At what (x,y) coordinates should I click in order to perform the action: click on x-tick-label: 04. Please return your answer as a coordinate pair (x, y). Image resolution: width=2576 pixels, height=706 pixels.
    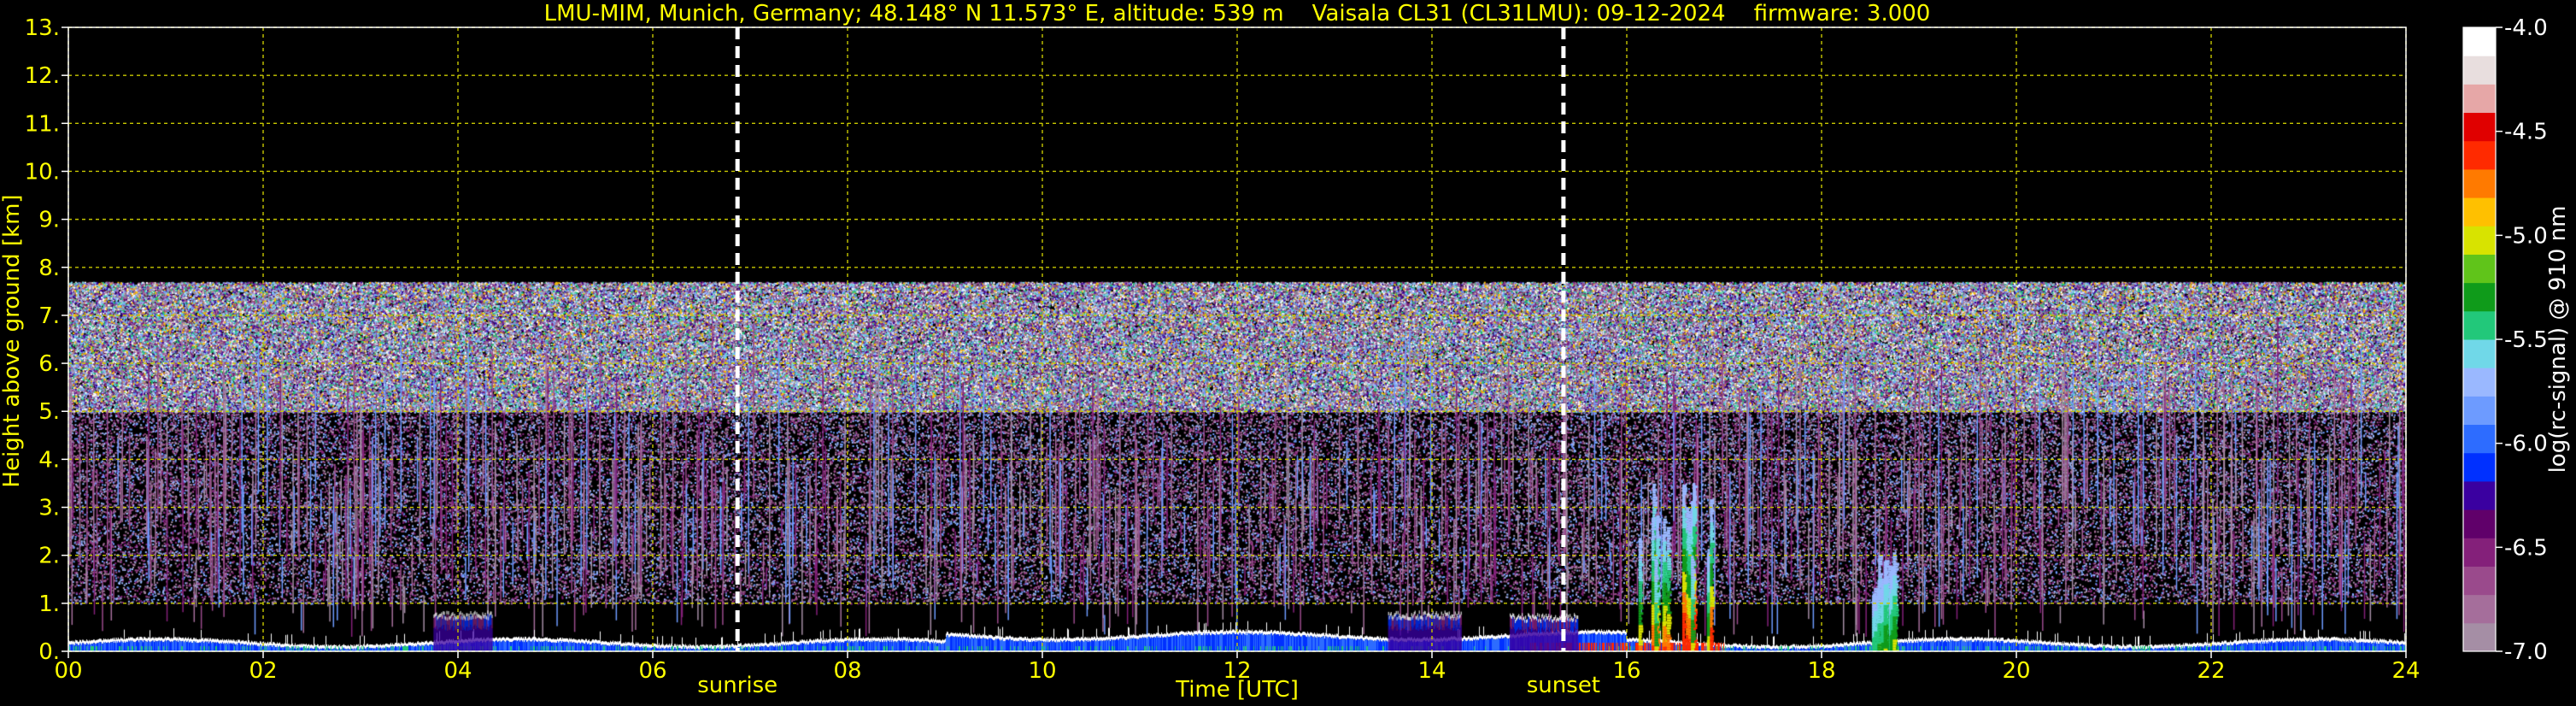
    Looking at the image, I should click on (457, 671).